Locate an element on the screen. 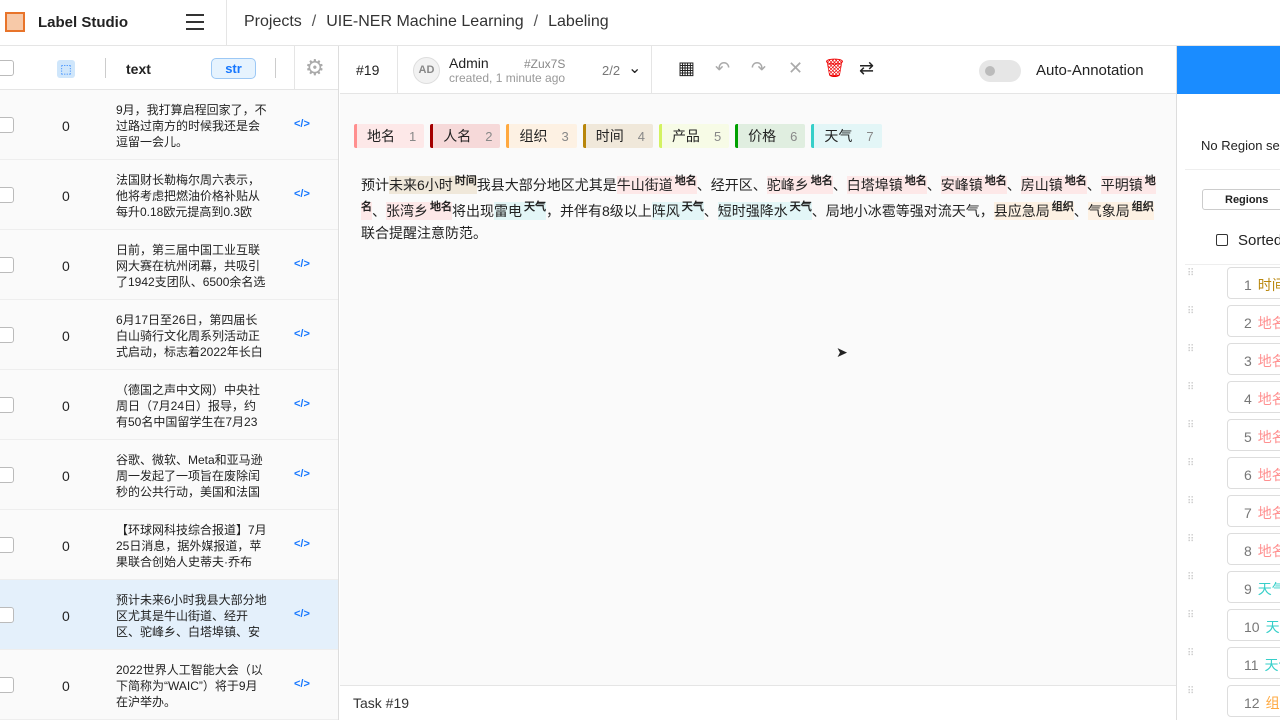 This screenshot has width=1280, height=720. region-item: 10 天气 is located at coordinates (1253, 625).